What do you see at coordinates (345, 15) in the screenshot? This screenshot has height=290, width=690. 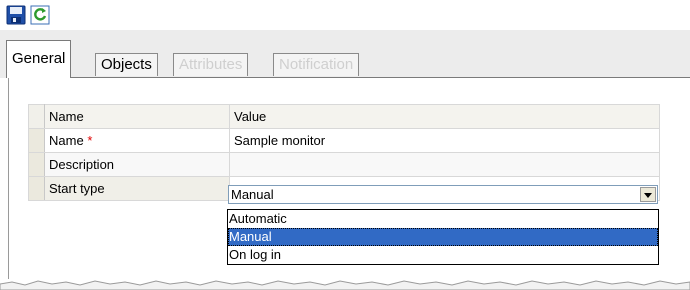 I see `toolbar` at bounding box center [345, 15].